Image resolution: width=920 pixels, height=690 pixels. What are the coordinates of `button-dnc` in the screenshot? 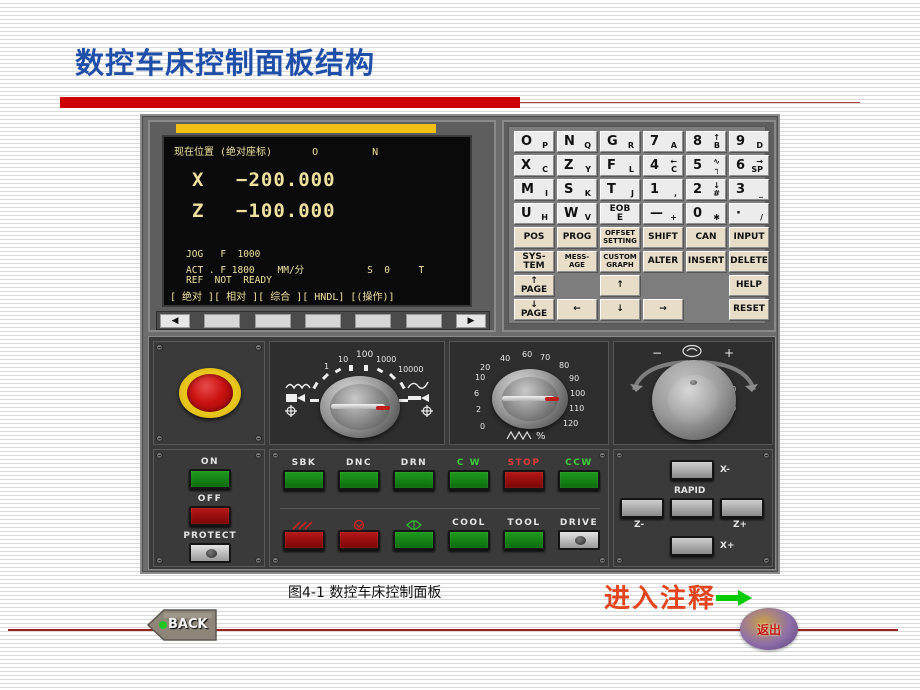 It's located at (359, 480).